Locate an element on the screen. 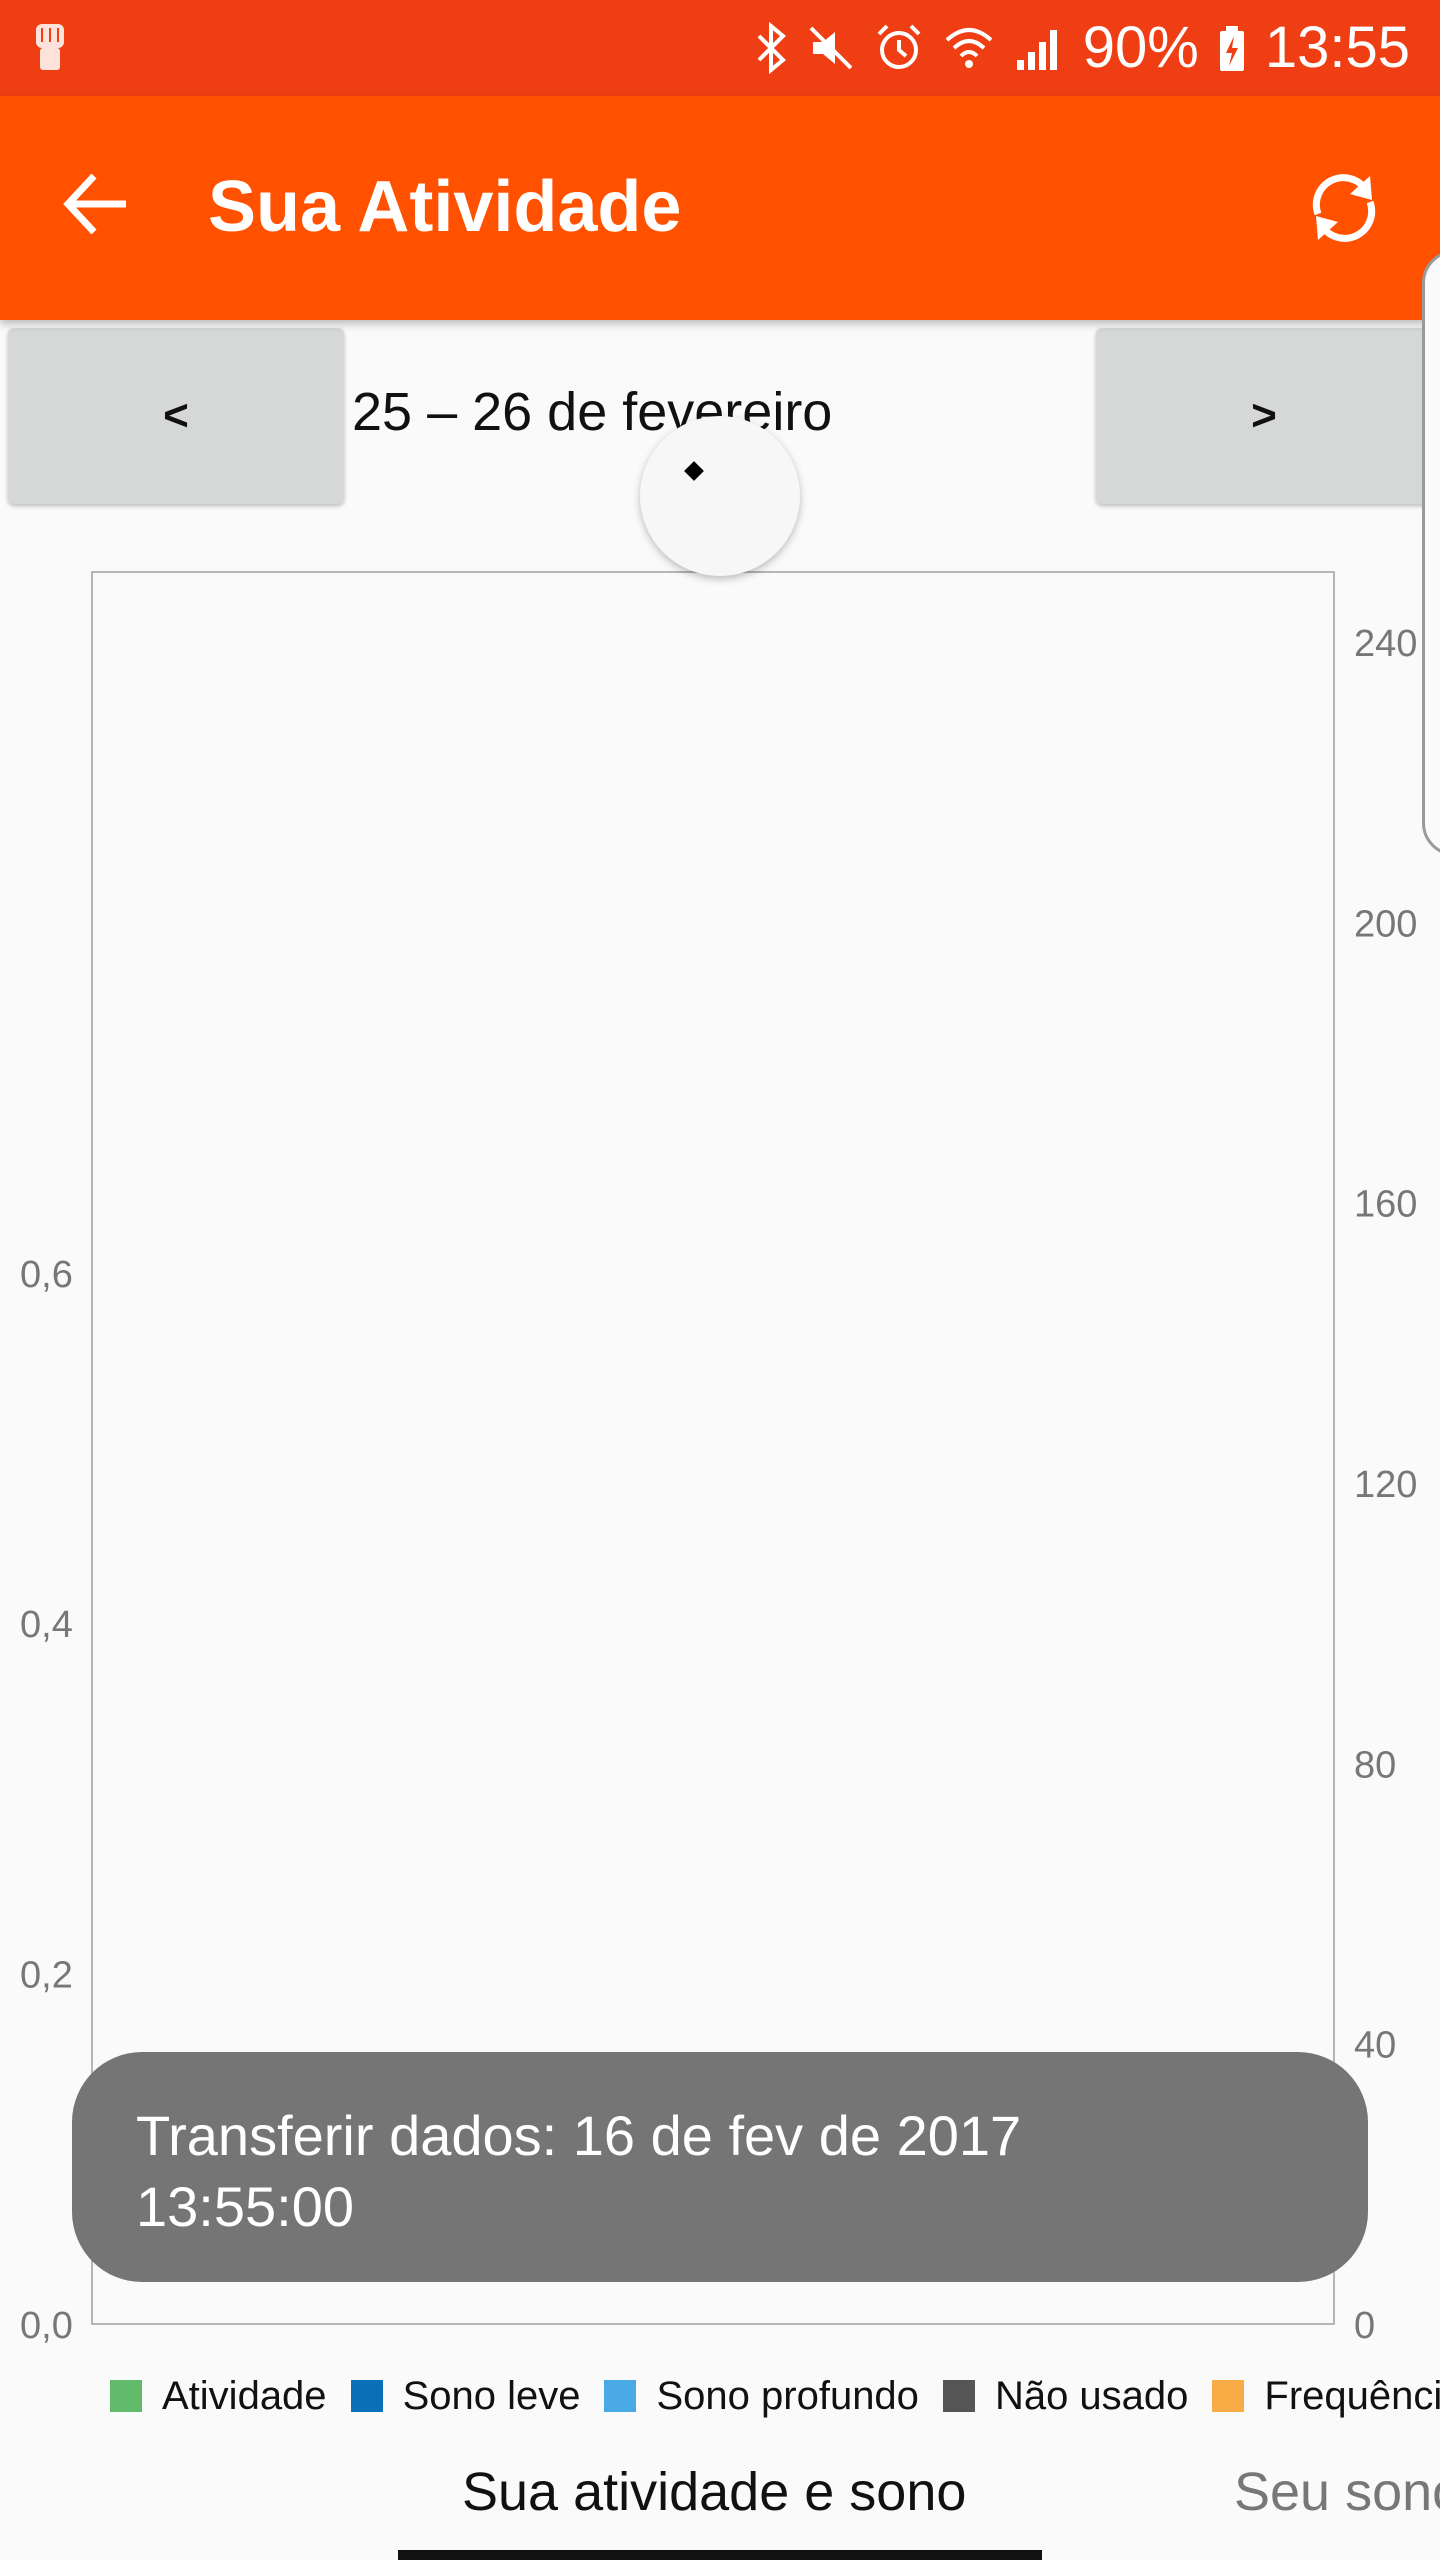 The height and width of the screenshot is (2560, 1440). right-axis-tick-label: 40 is located at coordinates (1375, 2046).